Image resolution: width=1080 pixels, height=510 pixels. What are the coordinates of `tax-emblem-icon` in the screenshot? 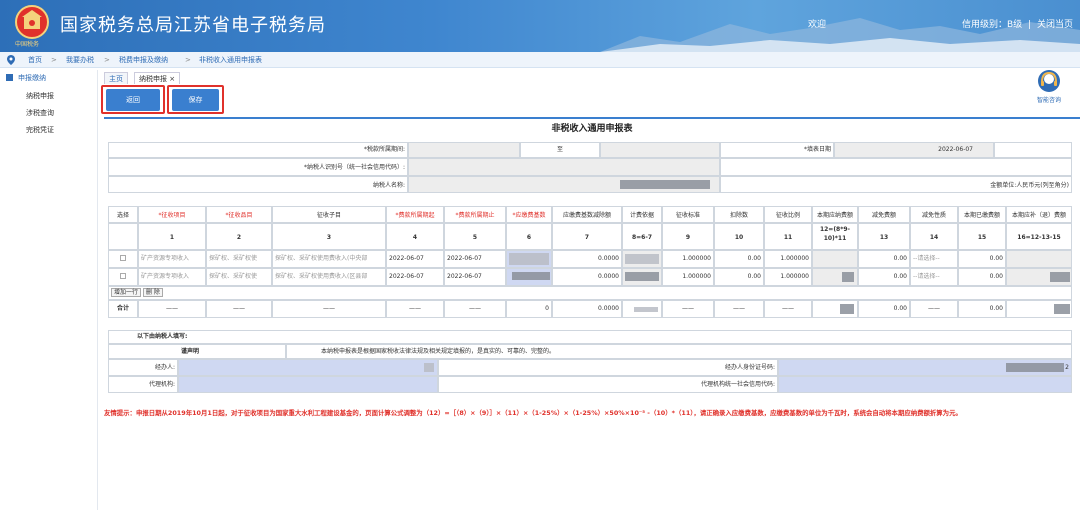 It's located at (32, 22).